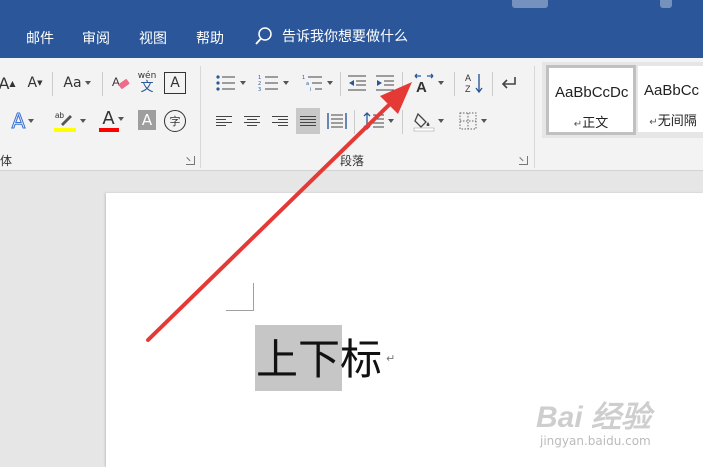 This screenshot has height=467, width=703. Describe the element at coordinates (595, 441) in the screenshot. I see `watermark-site: jingyan.baidu.com` at that location.